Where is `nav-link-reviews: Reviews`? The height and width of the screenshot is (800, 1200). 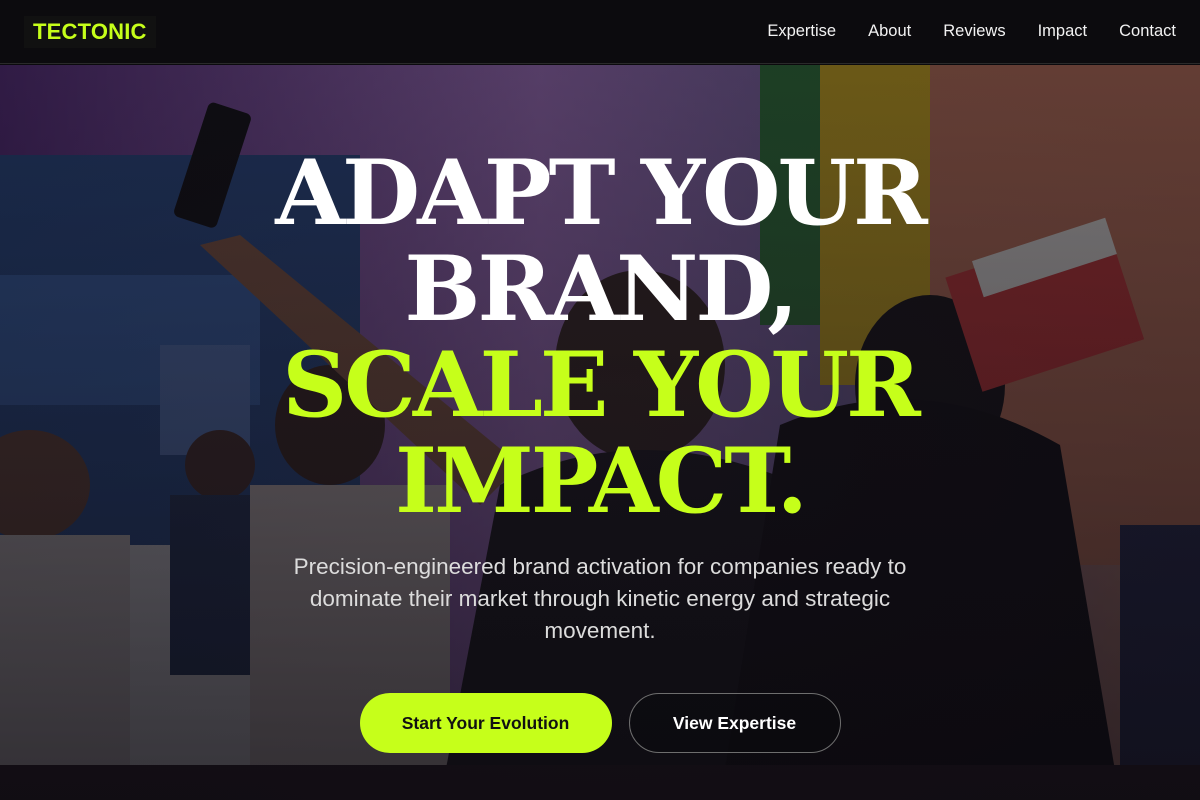
nav-link-reviews: Reviews is located at coordinates (974, 31).